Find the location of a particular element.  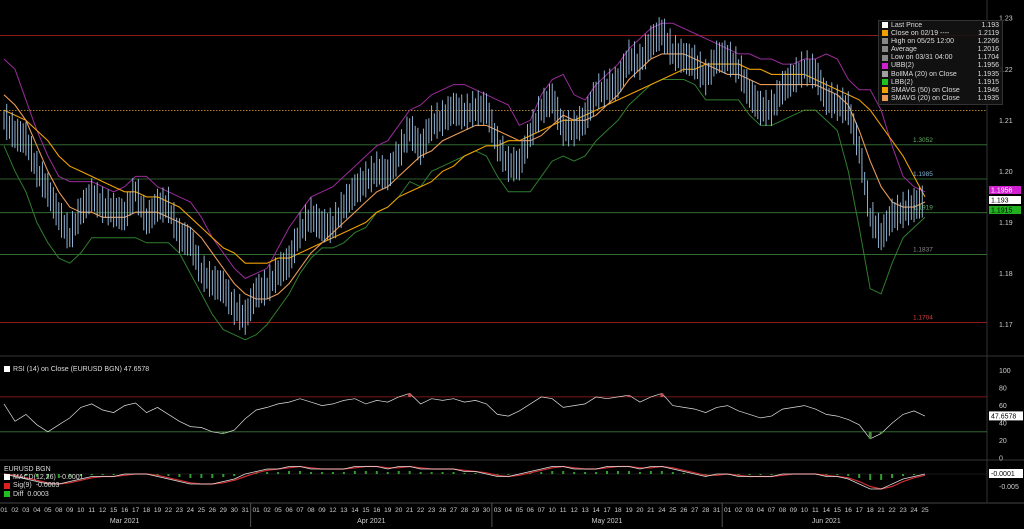

macd-label: Diff is located at coordinates (18, 494).